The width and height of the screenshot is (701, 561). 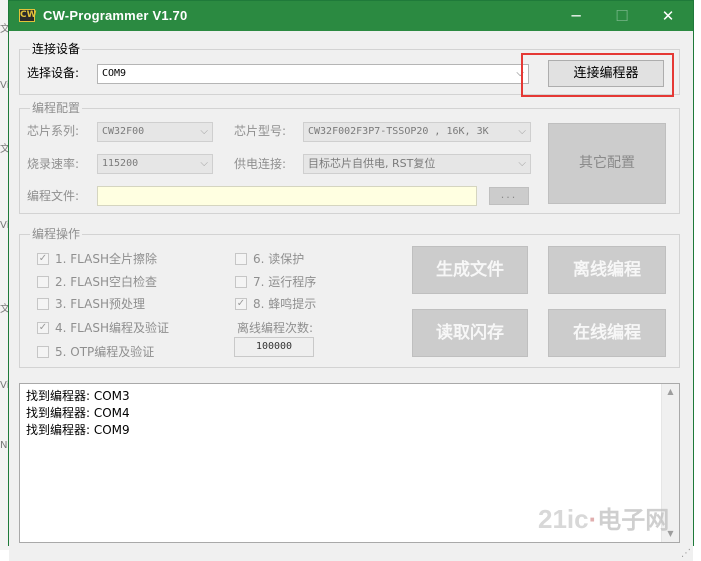 I want to click on offline-count-field: 100000, so click(x=274, y=347).